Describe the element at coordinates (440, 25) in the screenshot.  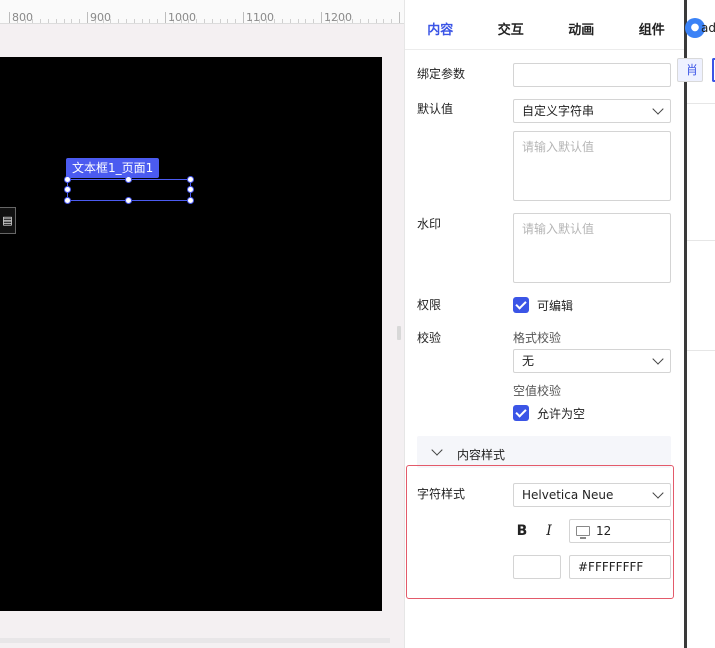
I see `tab-content: 内容` at that location.